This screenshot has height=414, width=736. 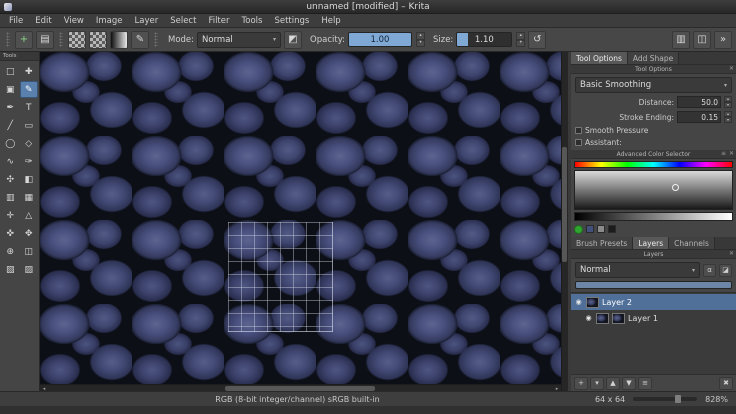 I want to click on blending-mode-select: Normal ▾, so click(x=239, y=39).